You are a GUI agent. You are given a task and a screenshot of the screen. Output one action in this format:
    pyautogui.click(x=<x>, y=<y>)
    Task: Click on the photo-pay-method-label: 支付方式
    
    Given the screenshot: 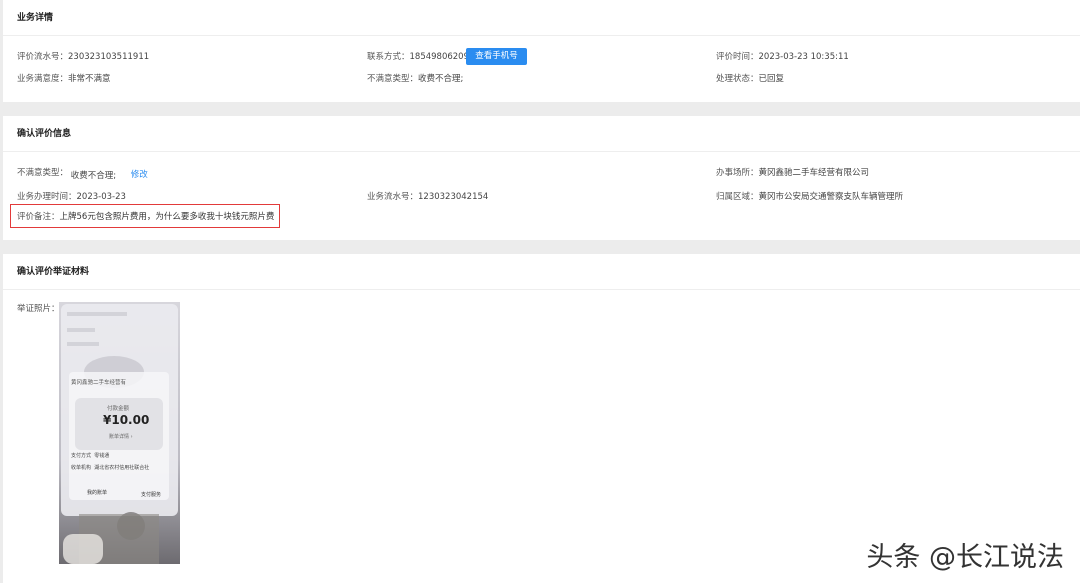 What is the action you would take?
    pyautogui.click(x=81, y=456)
    